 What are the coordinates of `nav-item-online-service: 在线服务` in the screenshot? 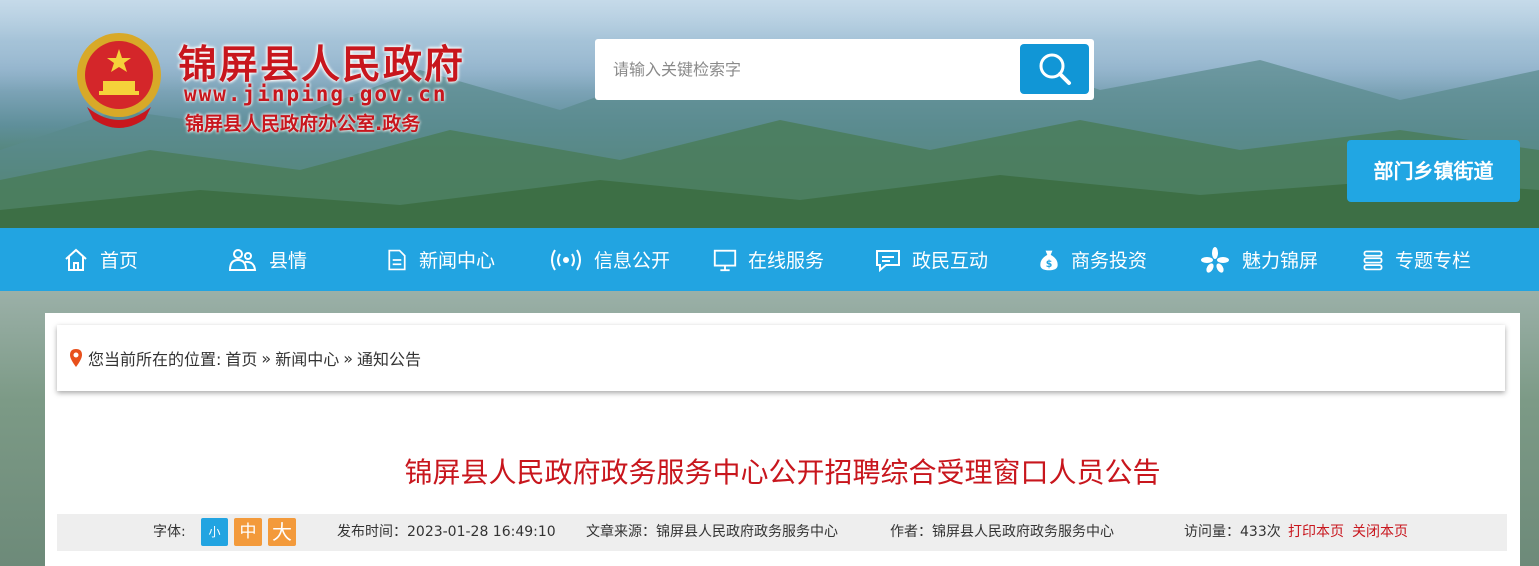 It's located at (768, 259).